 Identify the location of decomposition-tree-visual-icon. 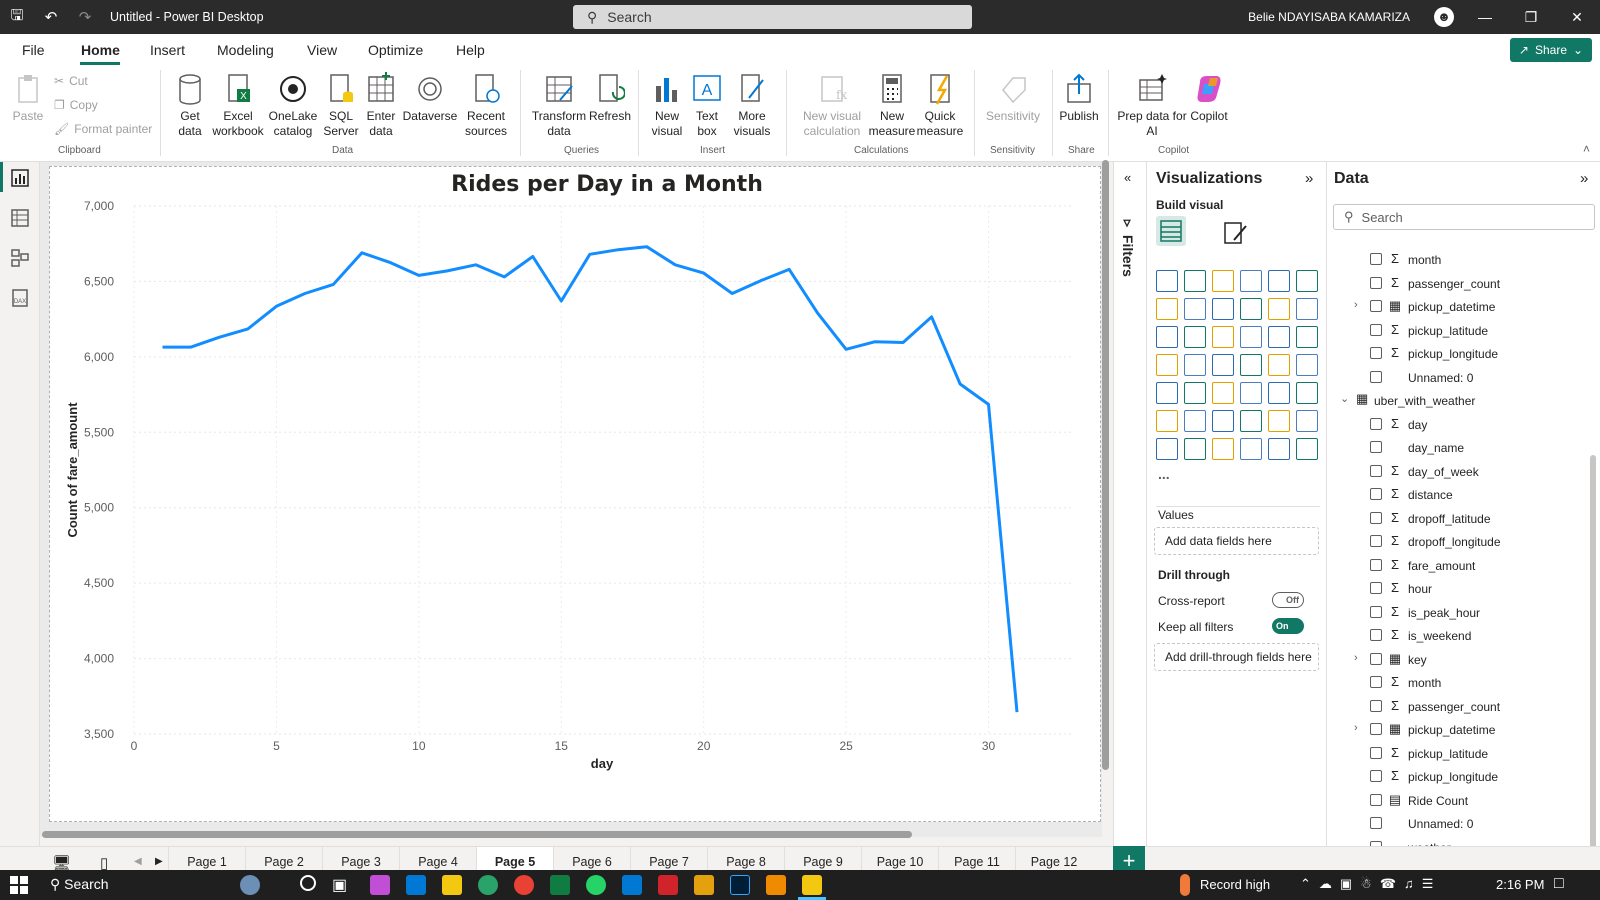
(1223, 421).